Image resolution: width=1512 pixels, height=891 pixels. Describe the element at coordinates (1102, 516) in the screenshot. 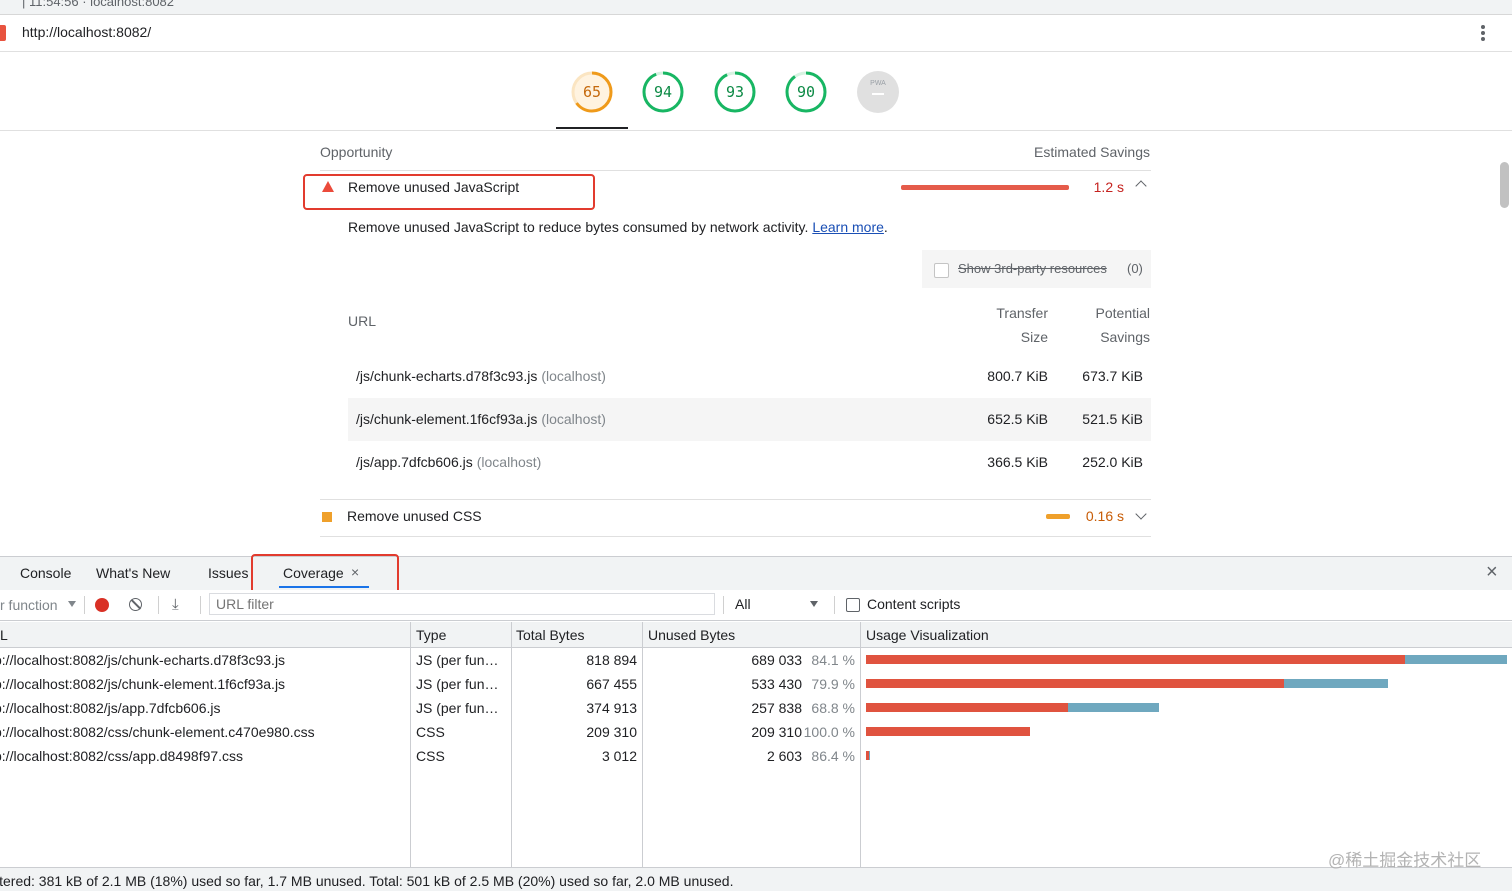

I see `savings-value: 0.16 s` at that location.